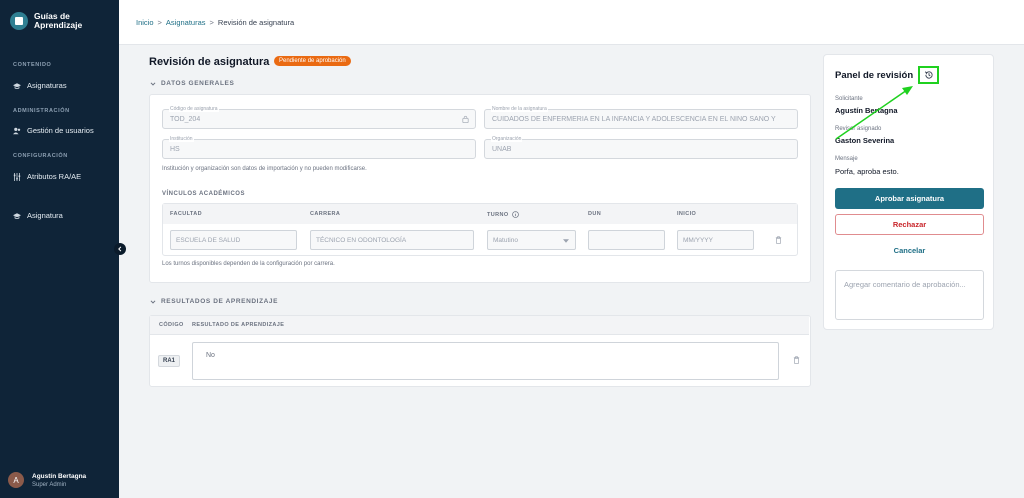 This screenshot has height=498, width=1024. I want to click on user-name: Agustín Bertagna, so click(59, 476).